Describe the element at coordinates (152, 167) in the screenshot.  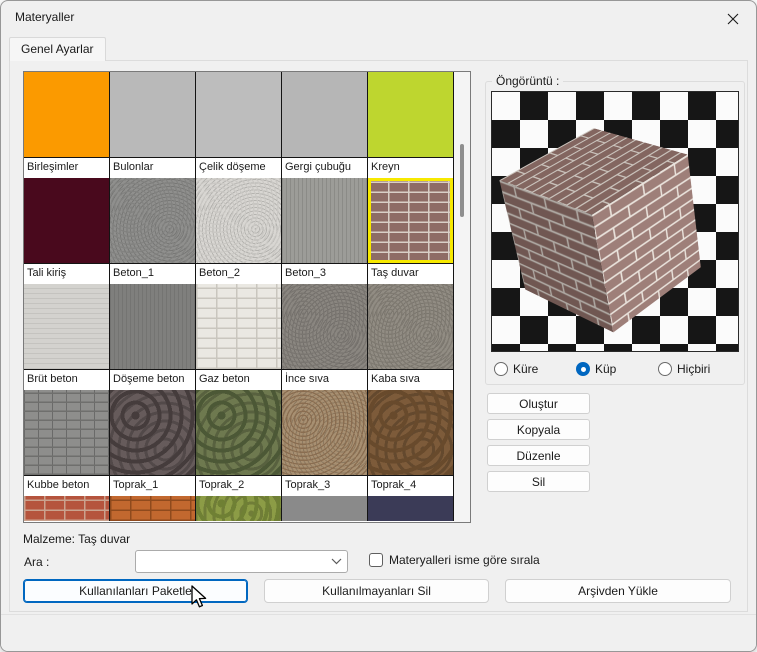
I see `material-label: Bulonlar` at that location.